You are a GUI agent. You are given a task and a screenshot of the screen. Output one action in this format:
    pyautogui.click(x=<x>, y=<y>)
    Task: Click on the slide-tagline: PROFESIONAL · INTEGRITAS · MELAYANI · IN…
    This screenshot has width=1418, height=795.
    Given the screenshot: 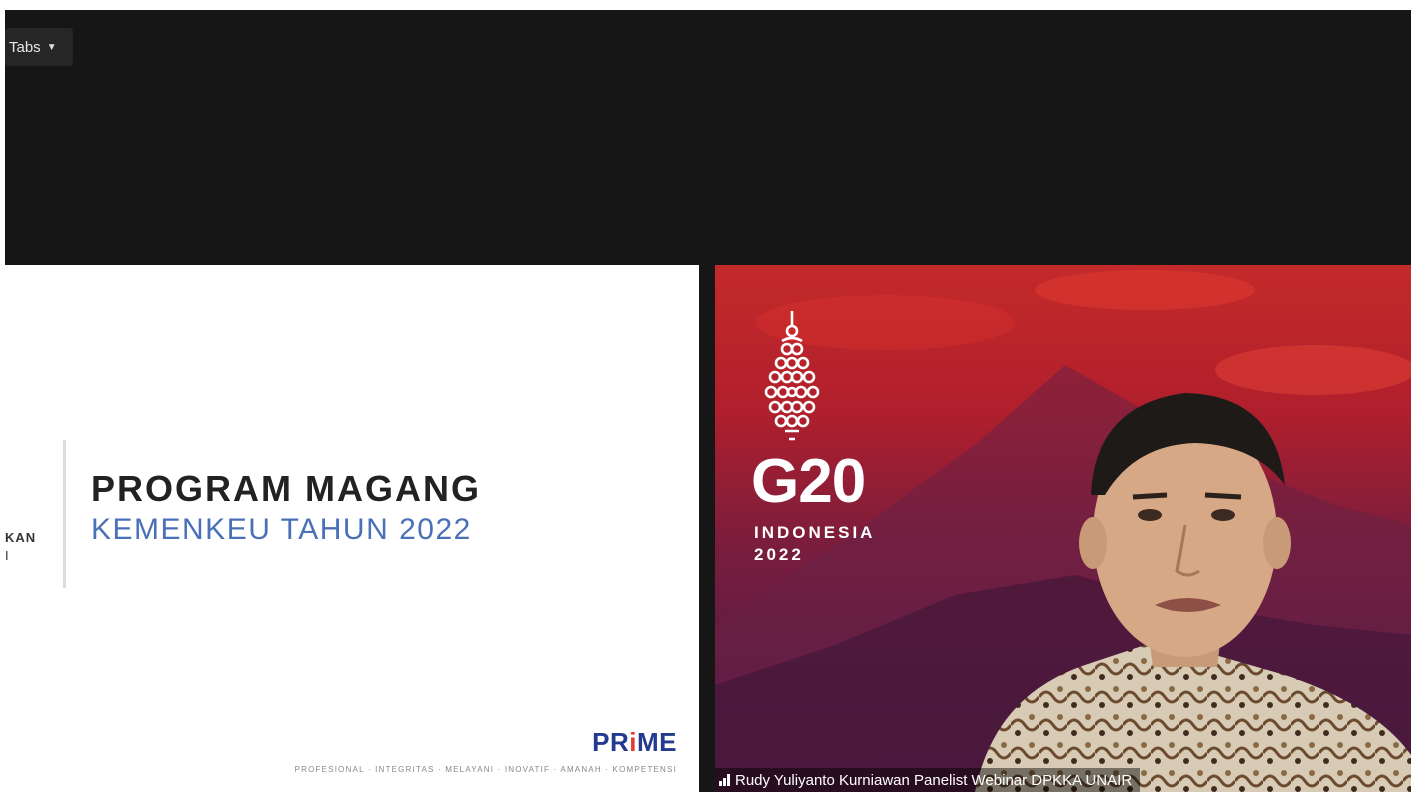 What is the action you would take?
    pyautogui.click(x=485, y=769)
    